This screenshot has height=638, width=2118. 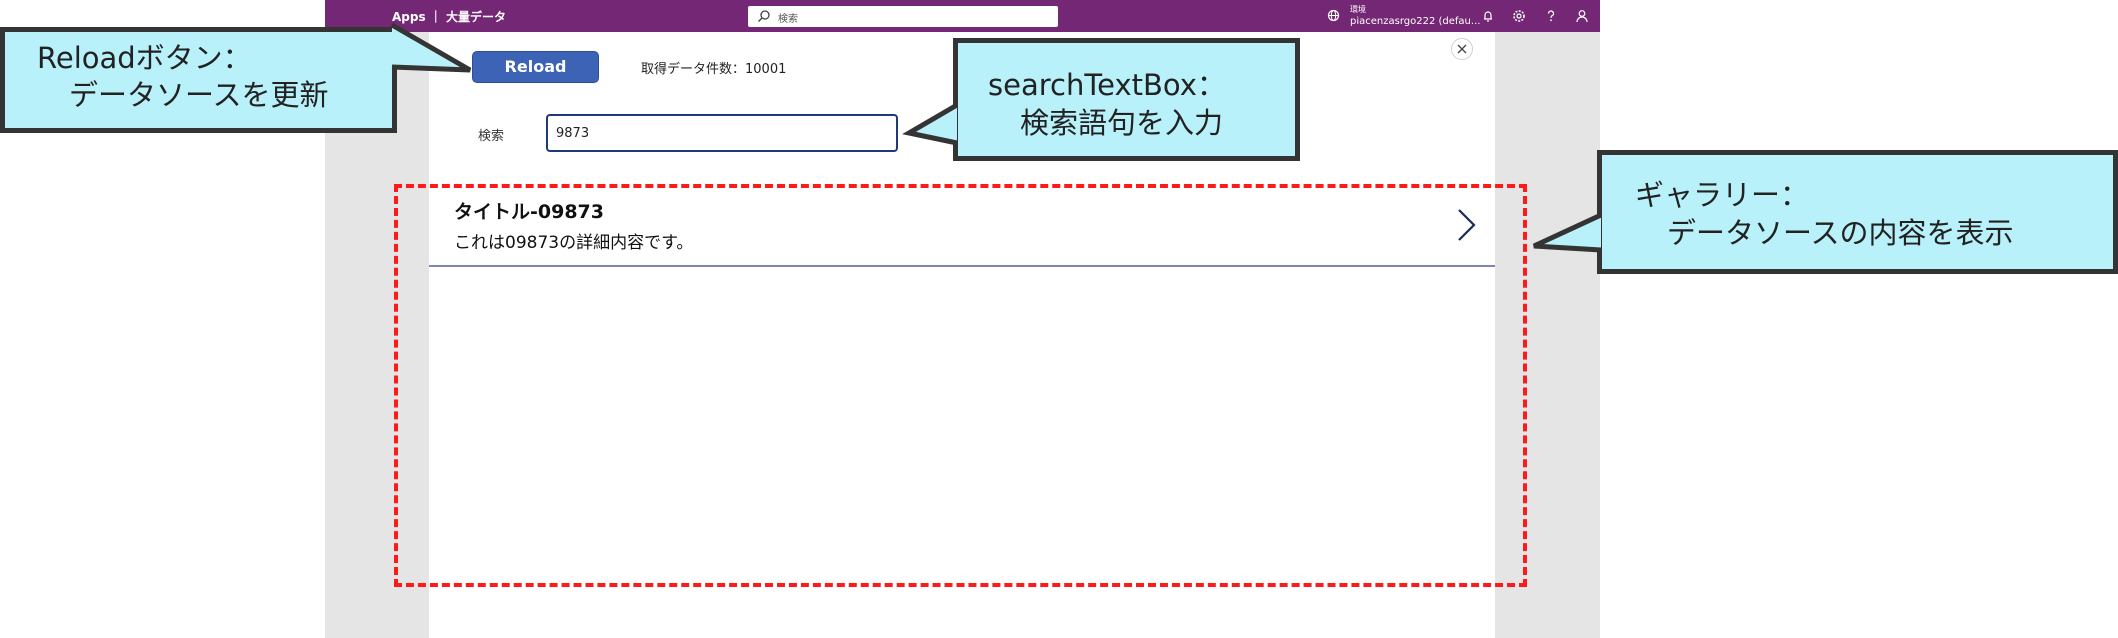 I want to click on callout-gallery-line2: データソースの内容を表示, so click(x=1840, y=233).